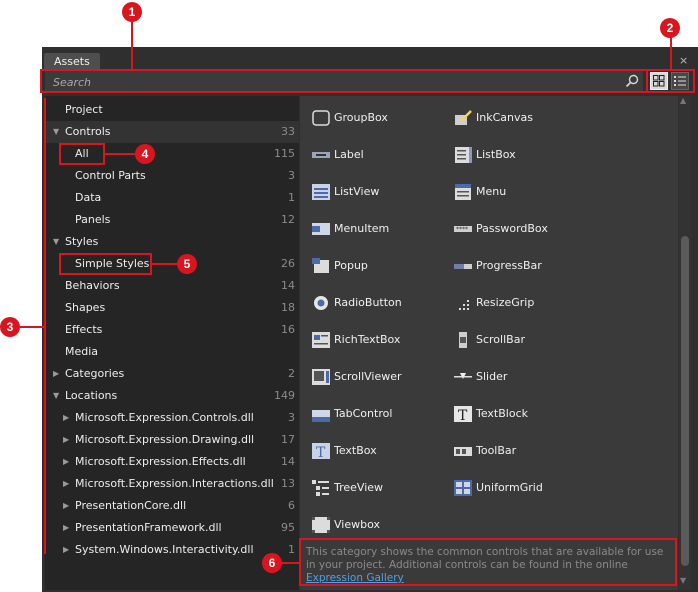 The image size is (698, 592). I want to click on asset-label: RichTextBox, so click(367, 339).